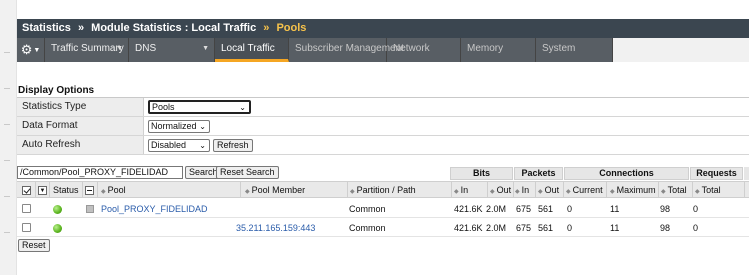 Image resolution: width=749 pixels, height=275 pixels. I want to click on col-bits-out: ◆ Out, so click(501, 190).